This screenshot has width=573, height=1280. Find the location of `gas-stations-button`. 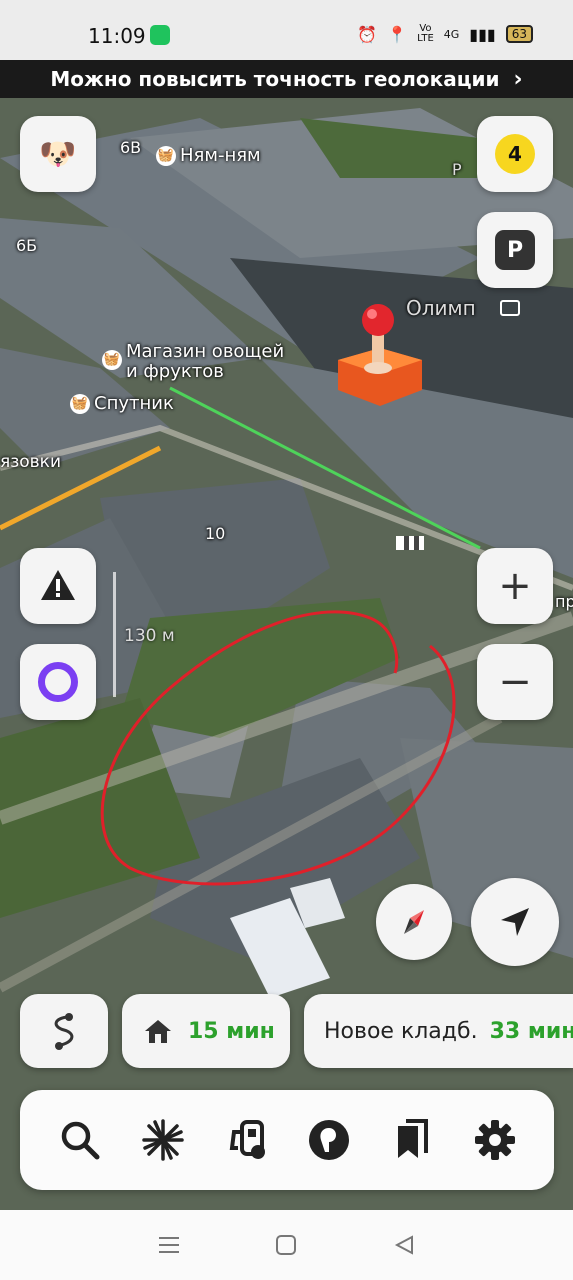

gas-stations-button is located at coordinates (246, 1140).